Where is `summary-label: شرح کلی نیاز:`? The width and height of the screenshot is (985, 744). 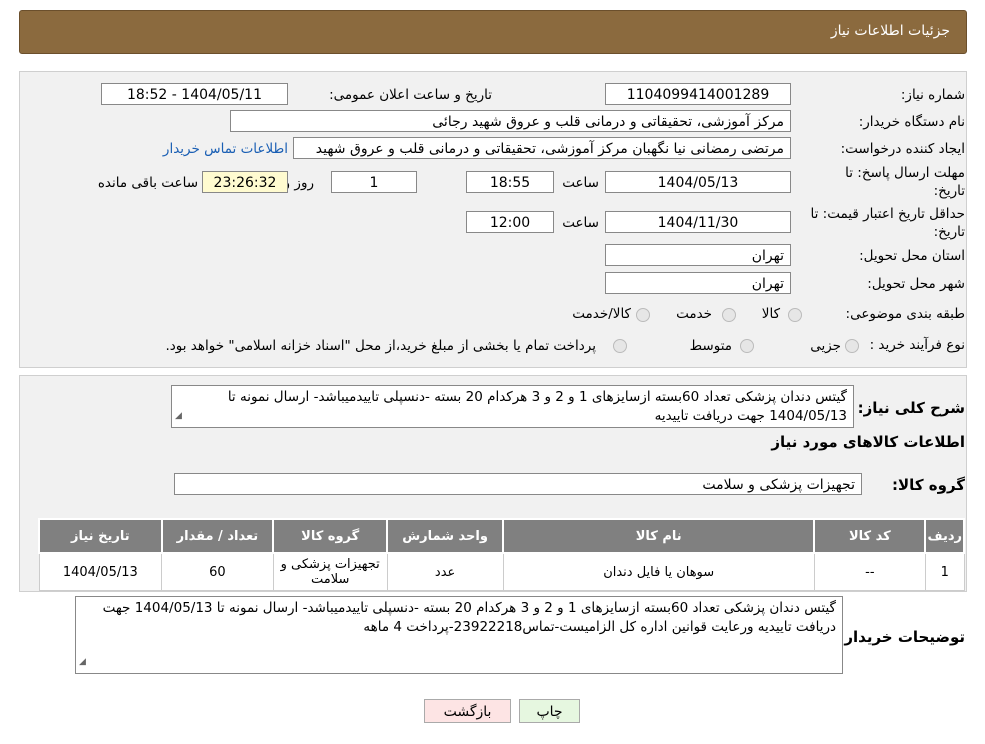
summary-label: شرح کلی نیاز: is located at coordinates (911, 408).